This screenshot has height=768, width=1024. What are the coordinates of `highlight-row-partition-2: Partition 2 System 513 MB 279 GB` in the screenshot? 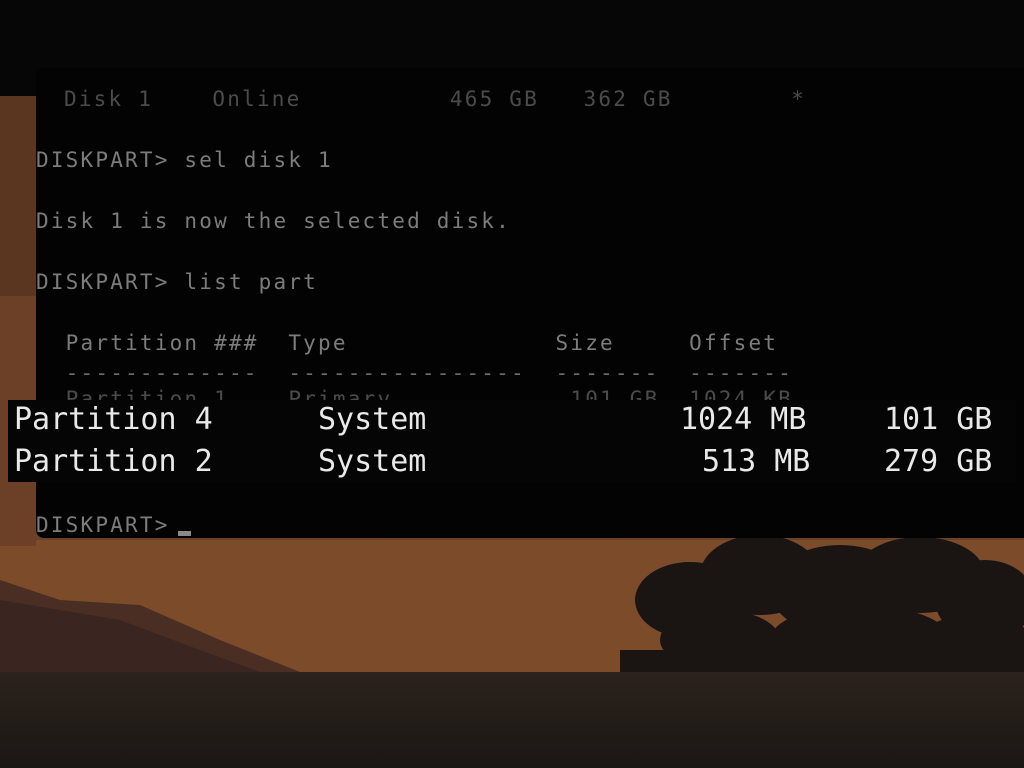 It's located at (512, 462).